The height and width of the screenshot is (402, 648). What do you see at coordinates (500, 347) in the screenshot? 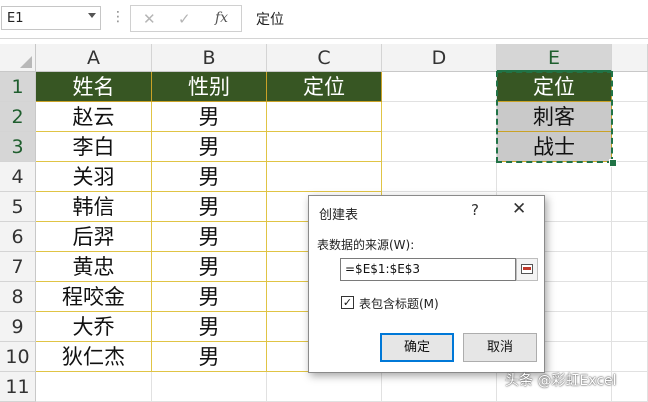
I see `cancel-button: 取消` at bounding box center [500, 347].